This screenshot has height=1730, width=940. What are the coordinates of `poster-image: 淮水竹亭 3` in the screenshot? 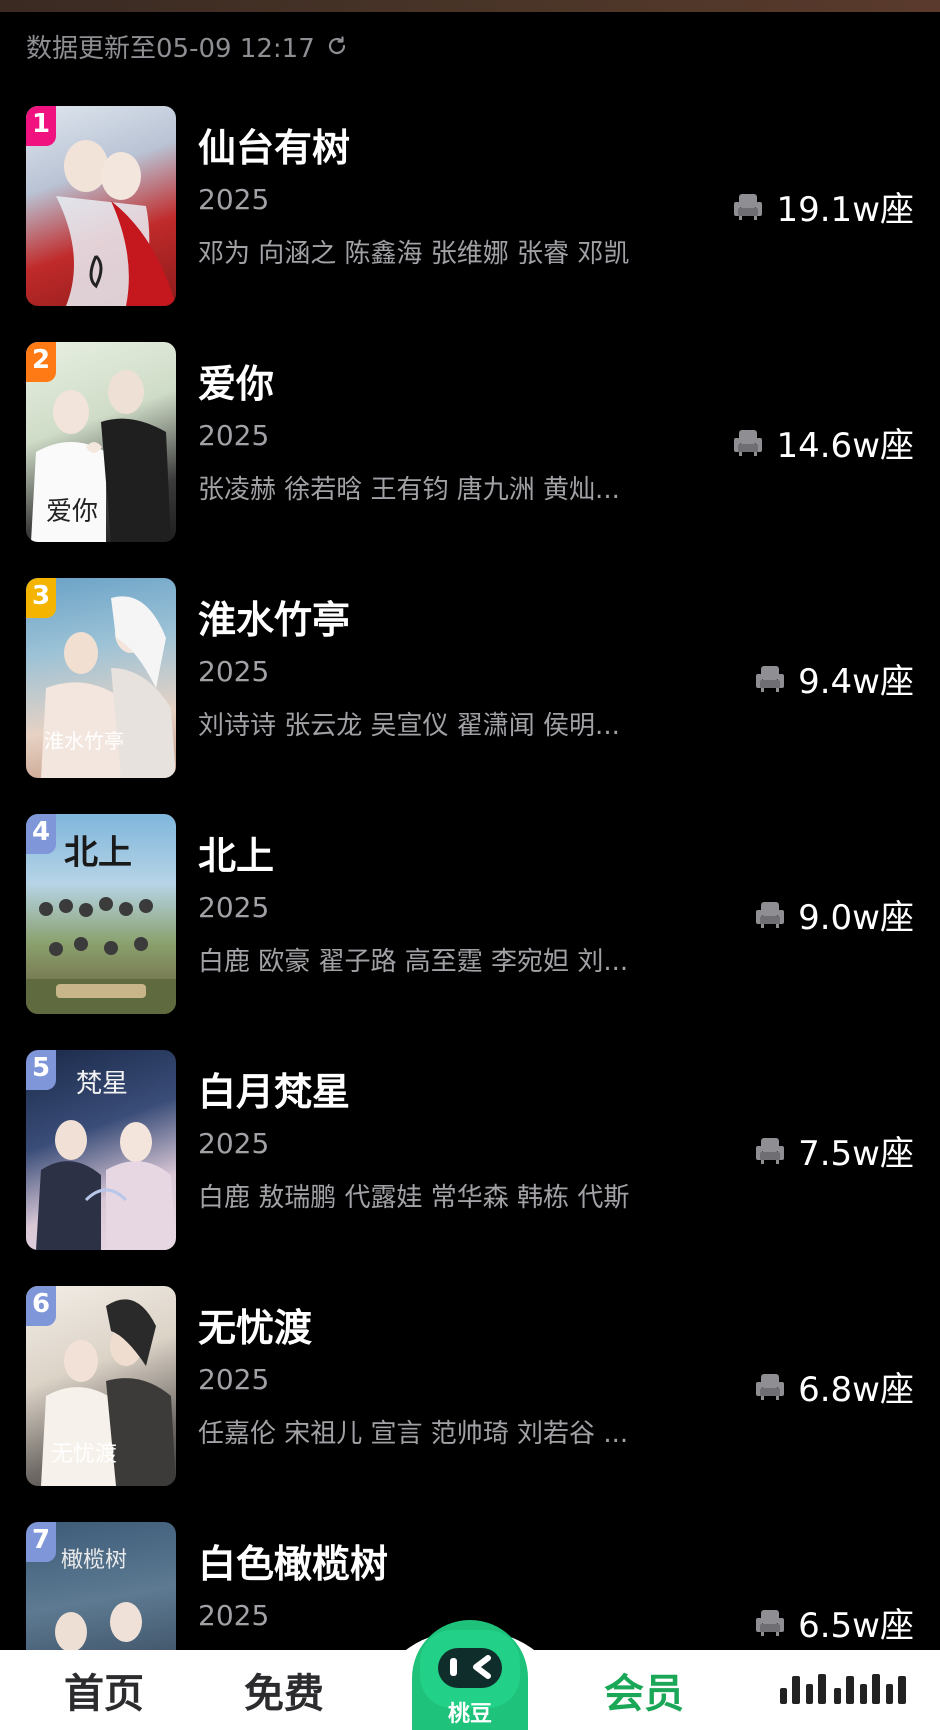 It's located at (101, 678).